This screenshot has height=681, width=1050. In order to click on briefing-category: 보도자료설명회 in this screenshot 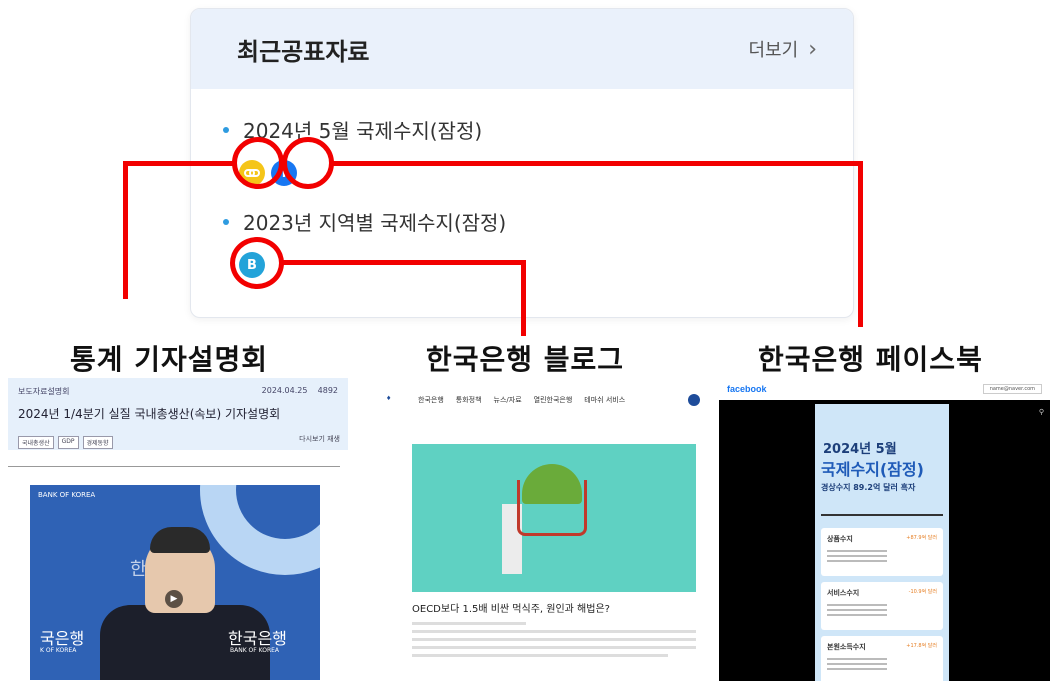, I will do `click(44, 391)`.